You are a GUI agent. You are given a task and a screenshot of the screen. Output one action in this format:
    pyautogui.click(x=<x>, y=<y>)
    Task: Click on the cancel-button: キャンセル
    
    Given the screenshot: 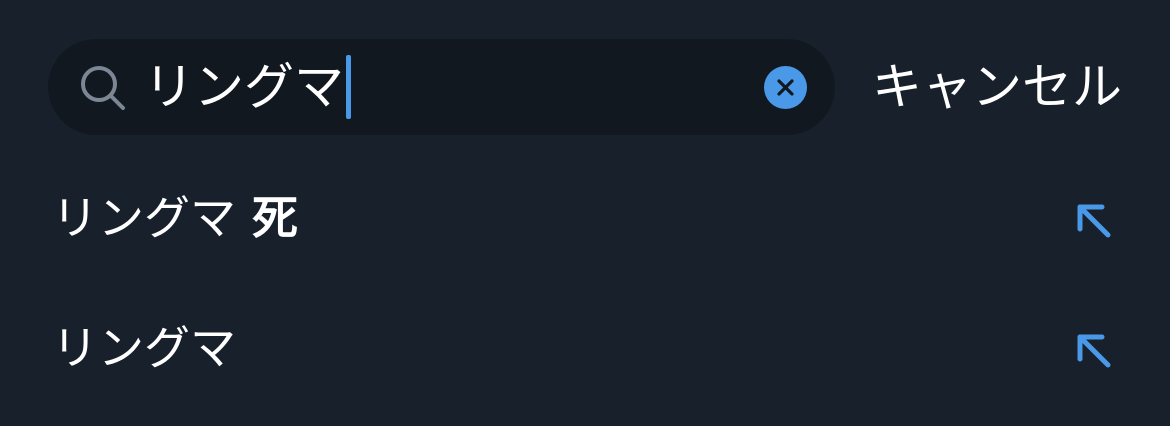 What is the action you would take?
    pyautogui.click(x=997, y=87)
    